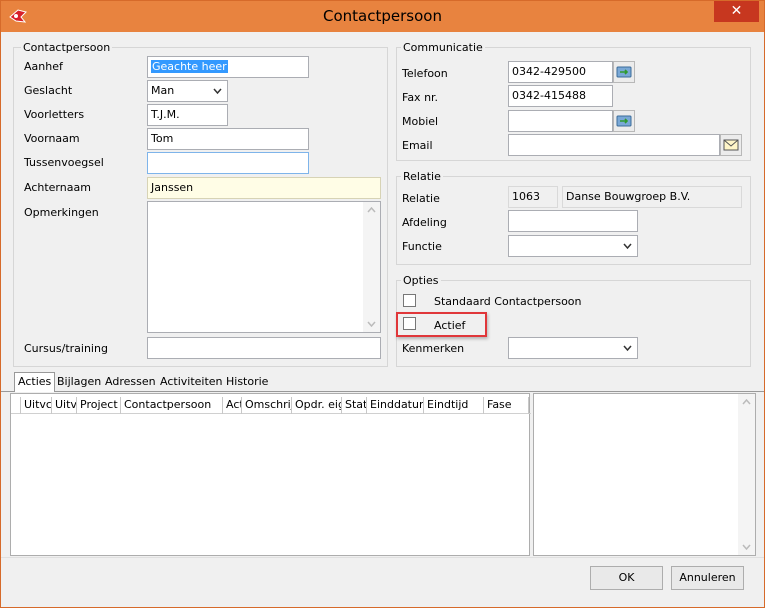 This screenshot has height=608, width=765. I want to click on cursus-input, so click(264, 348).